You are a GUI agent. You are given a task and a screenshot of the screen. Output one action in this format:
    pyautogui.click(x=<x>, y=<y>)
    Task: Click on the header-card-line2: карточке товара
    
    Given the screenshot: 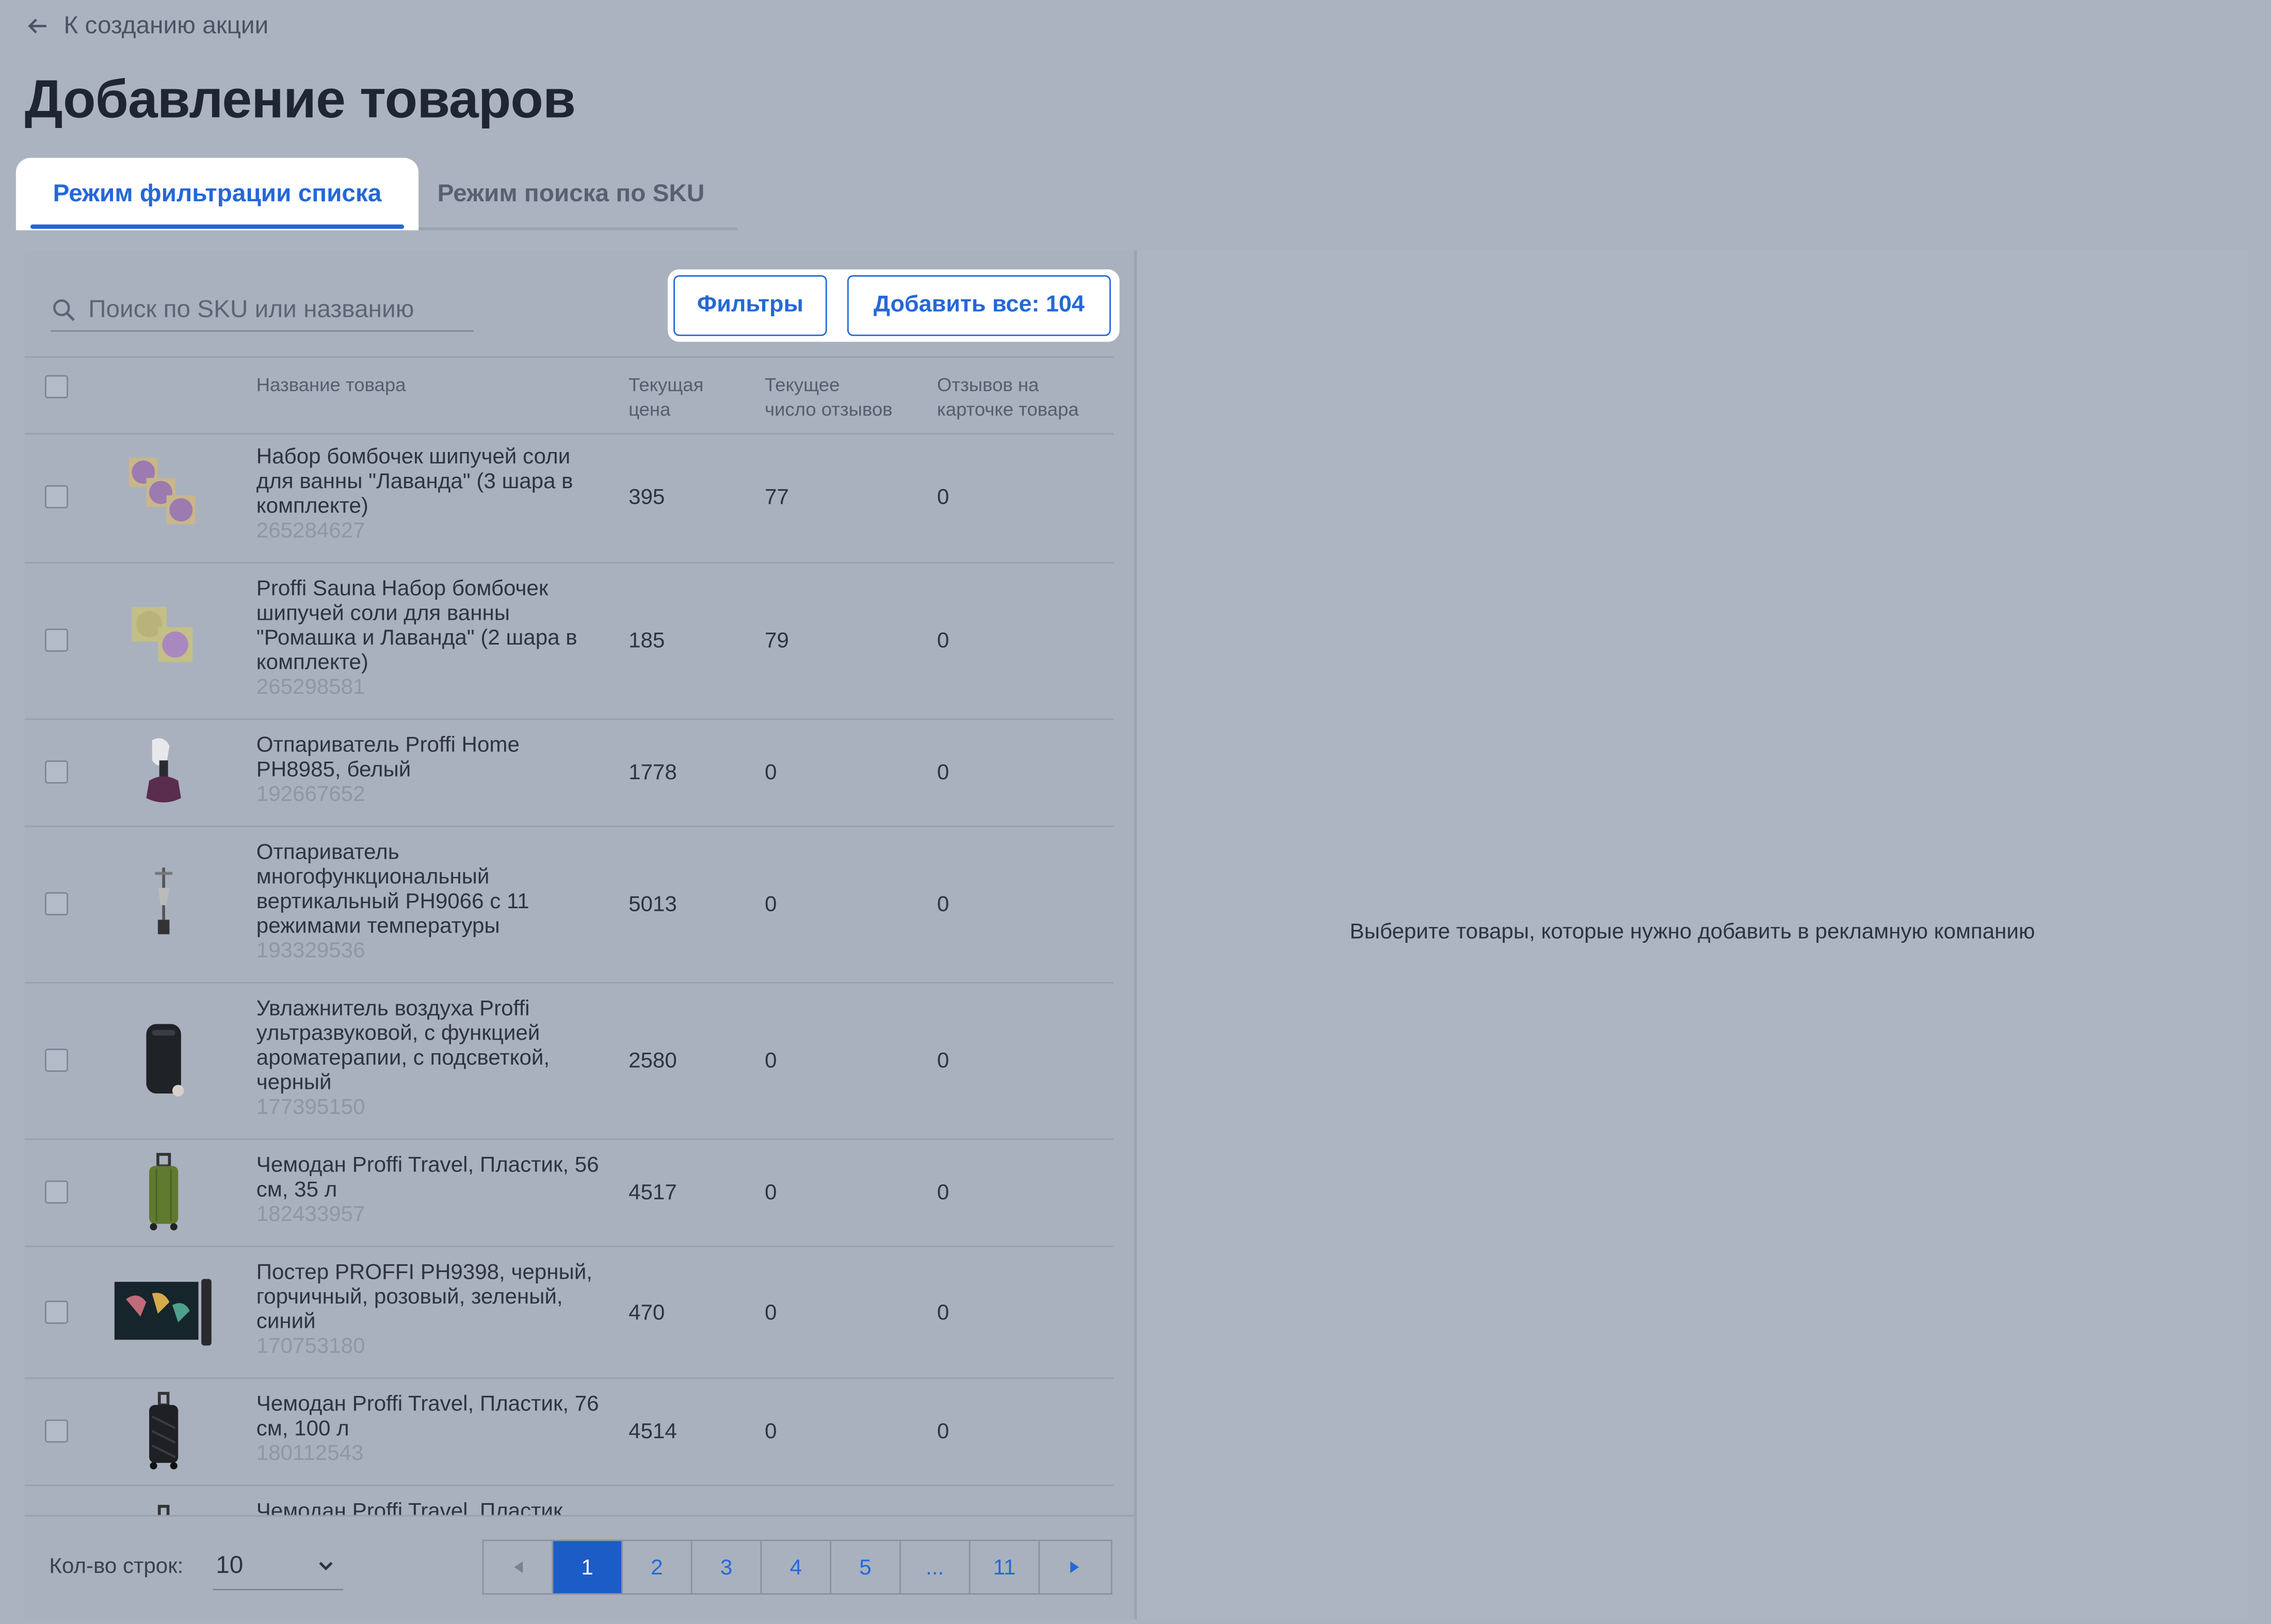 What is the action you would take?
    pyautogui.click(x=1008, y=409)
    